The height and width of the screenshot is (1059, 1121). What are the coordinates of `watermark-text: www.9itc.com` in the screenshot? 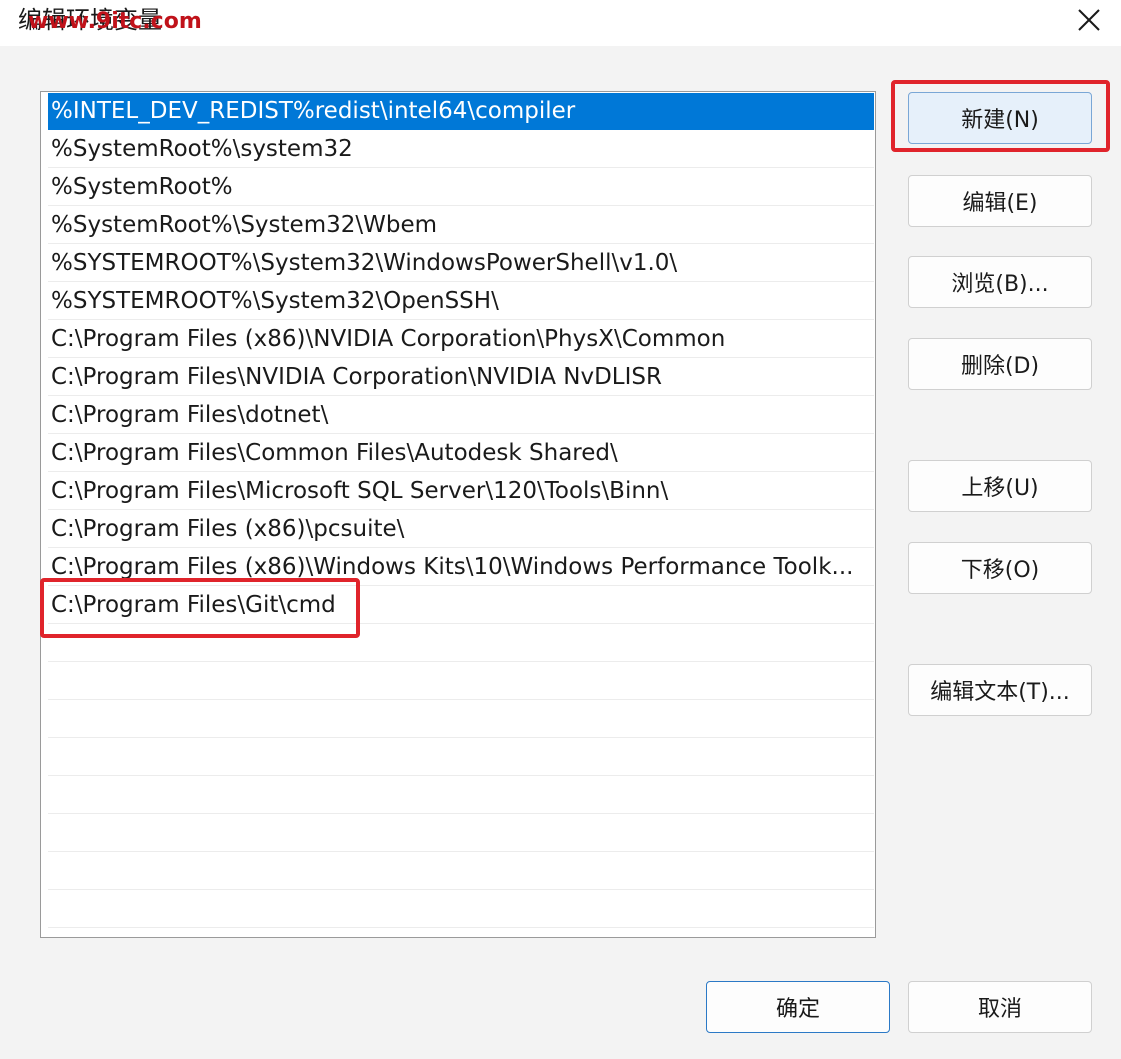 It's located at (115, 21).